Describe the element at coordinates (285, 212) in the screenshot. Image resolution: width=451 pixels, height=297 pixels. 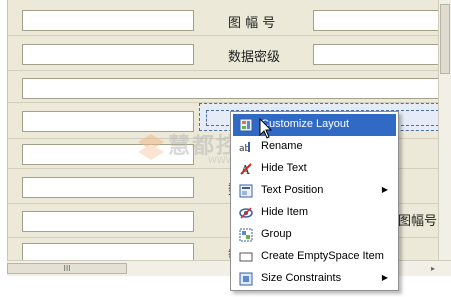
I see `menu-item-label: Hide Item` at that location.